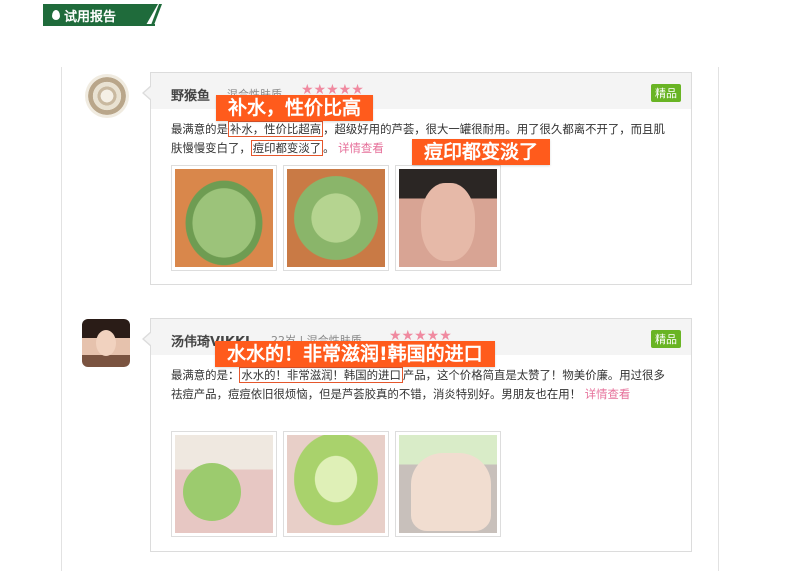  I want to click on header-stripe-decoration, so click(156, 14).